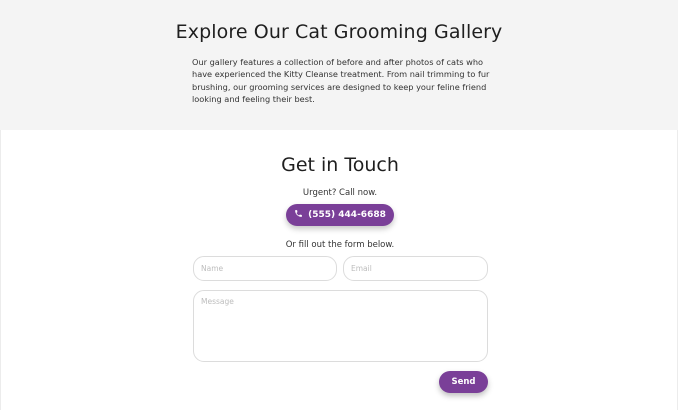 The width and height of the screenshot is (678, 410). Describe the element at coordinates (298, 215) in the screenshot. I see `phone-icon` at that location.